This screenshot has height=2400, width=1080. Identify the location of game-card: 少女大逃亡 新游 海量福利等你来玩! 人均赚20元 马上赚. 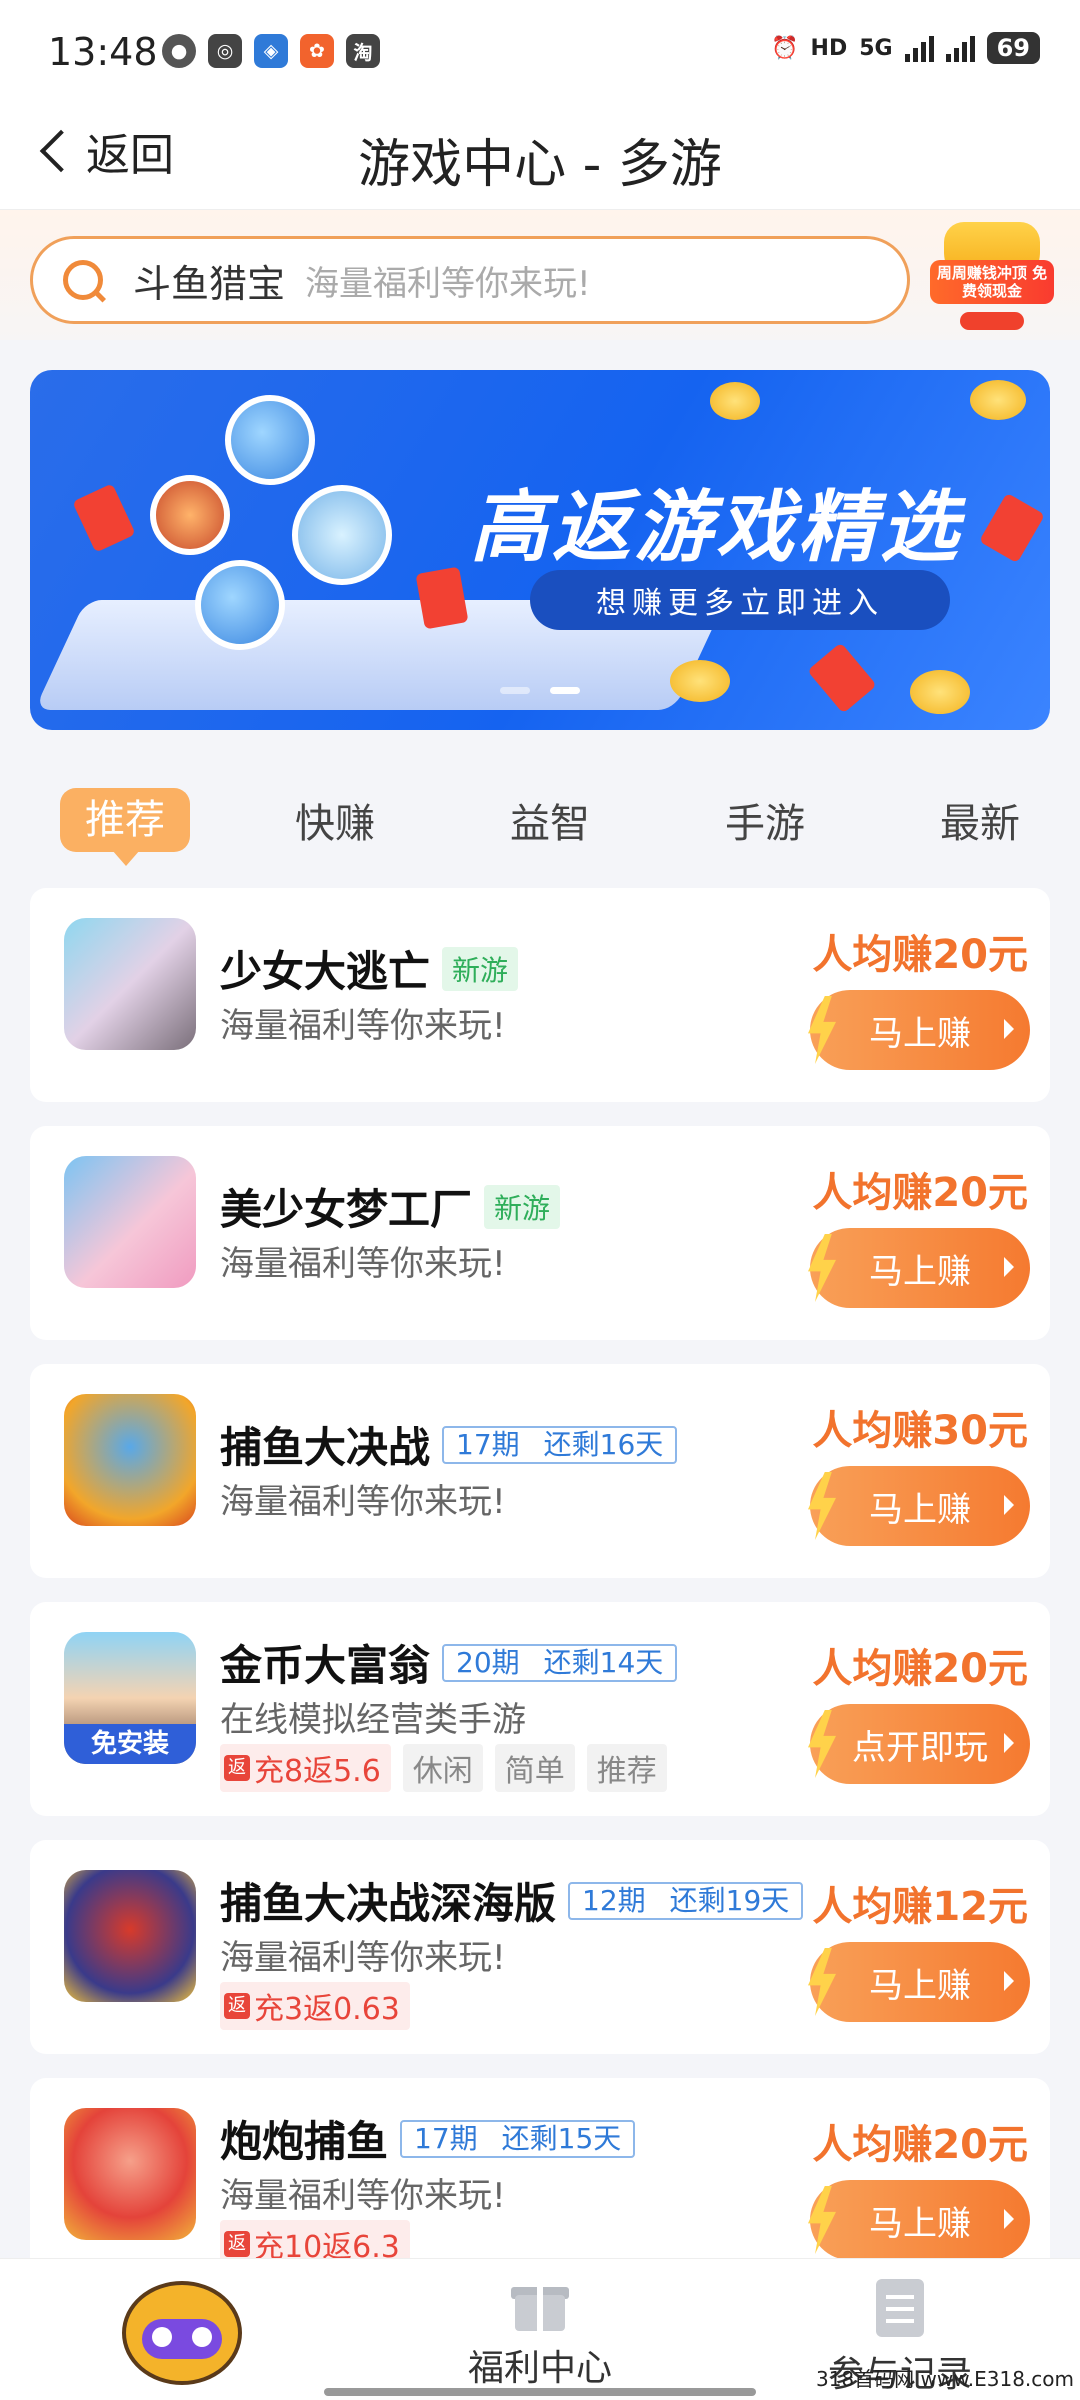
(540, 995).